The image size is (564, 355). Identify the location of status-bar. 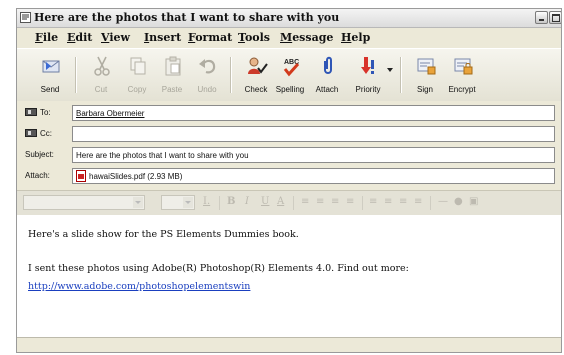
(289, 344).